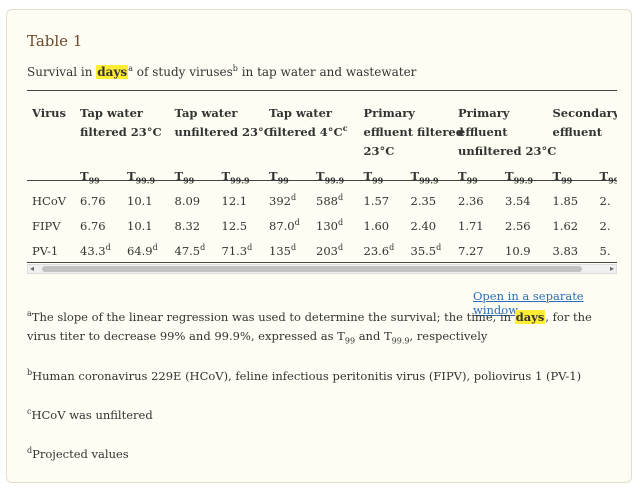 The width and height of the screenshot is (640, 494). What do you see at coordinates (95, 250) in the screenshot?
I see `table-cell: 43.3d` at bounding box center [95, 250].